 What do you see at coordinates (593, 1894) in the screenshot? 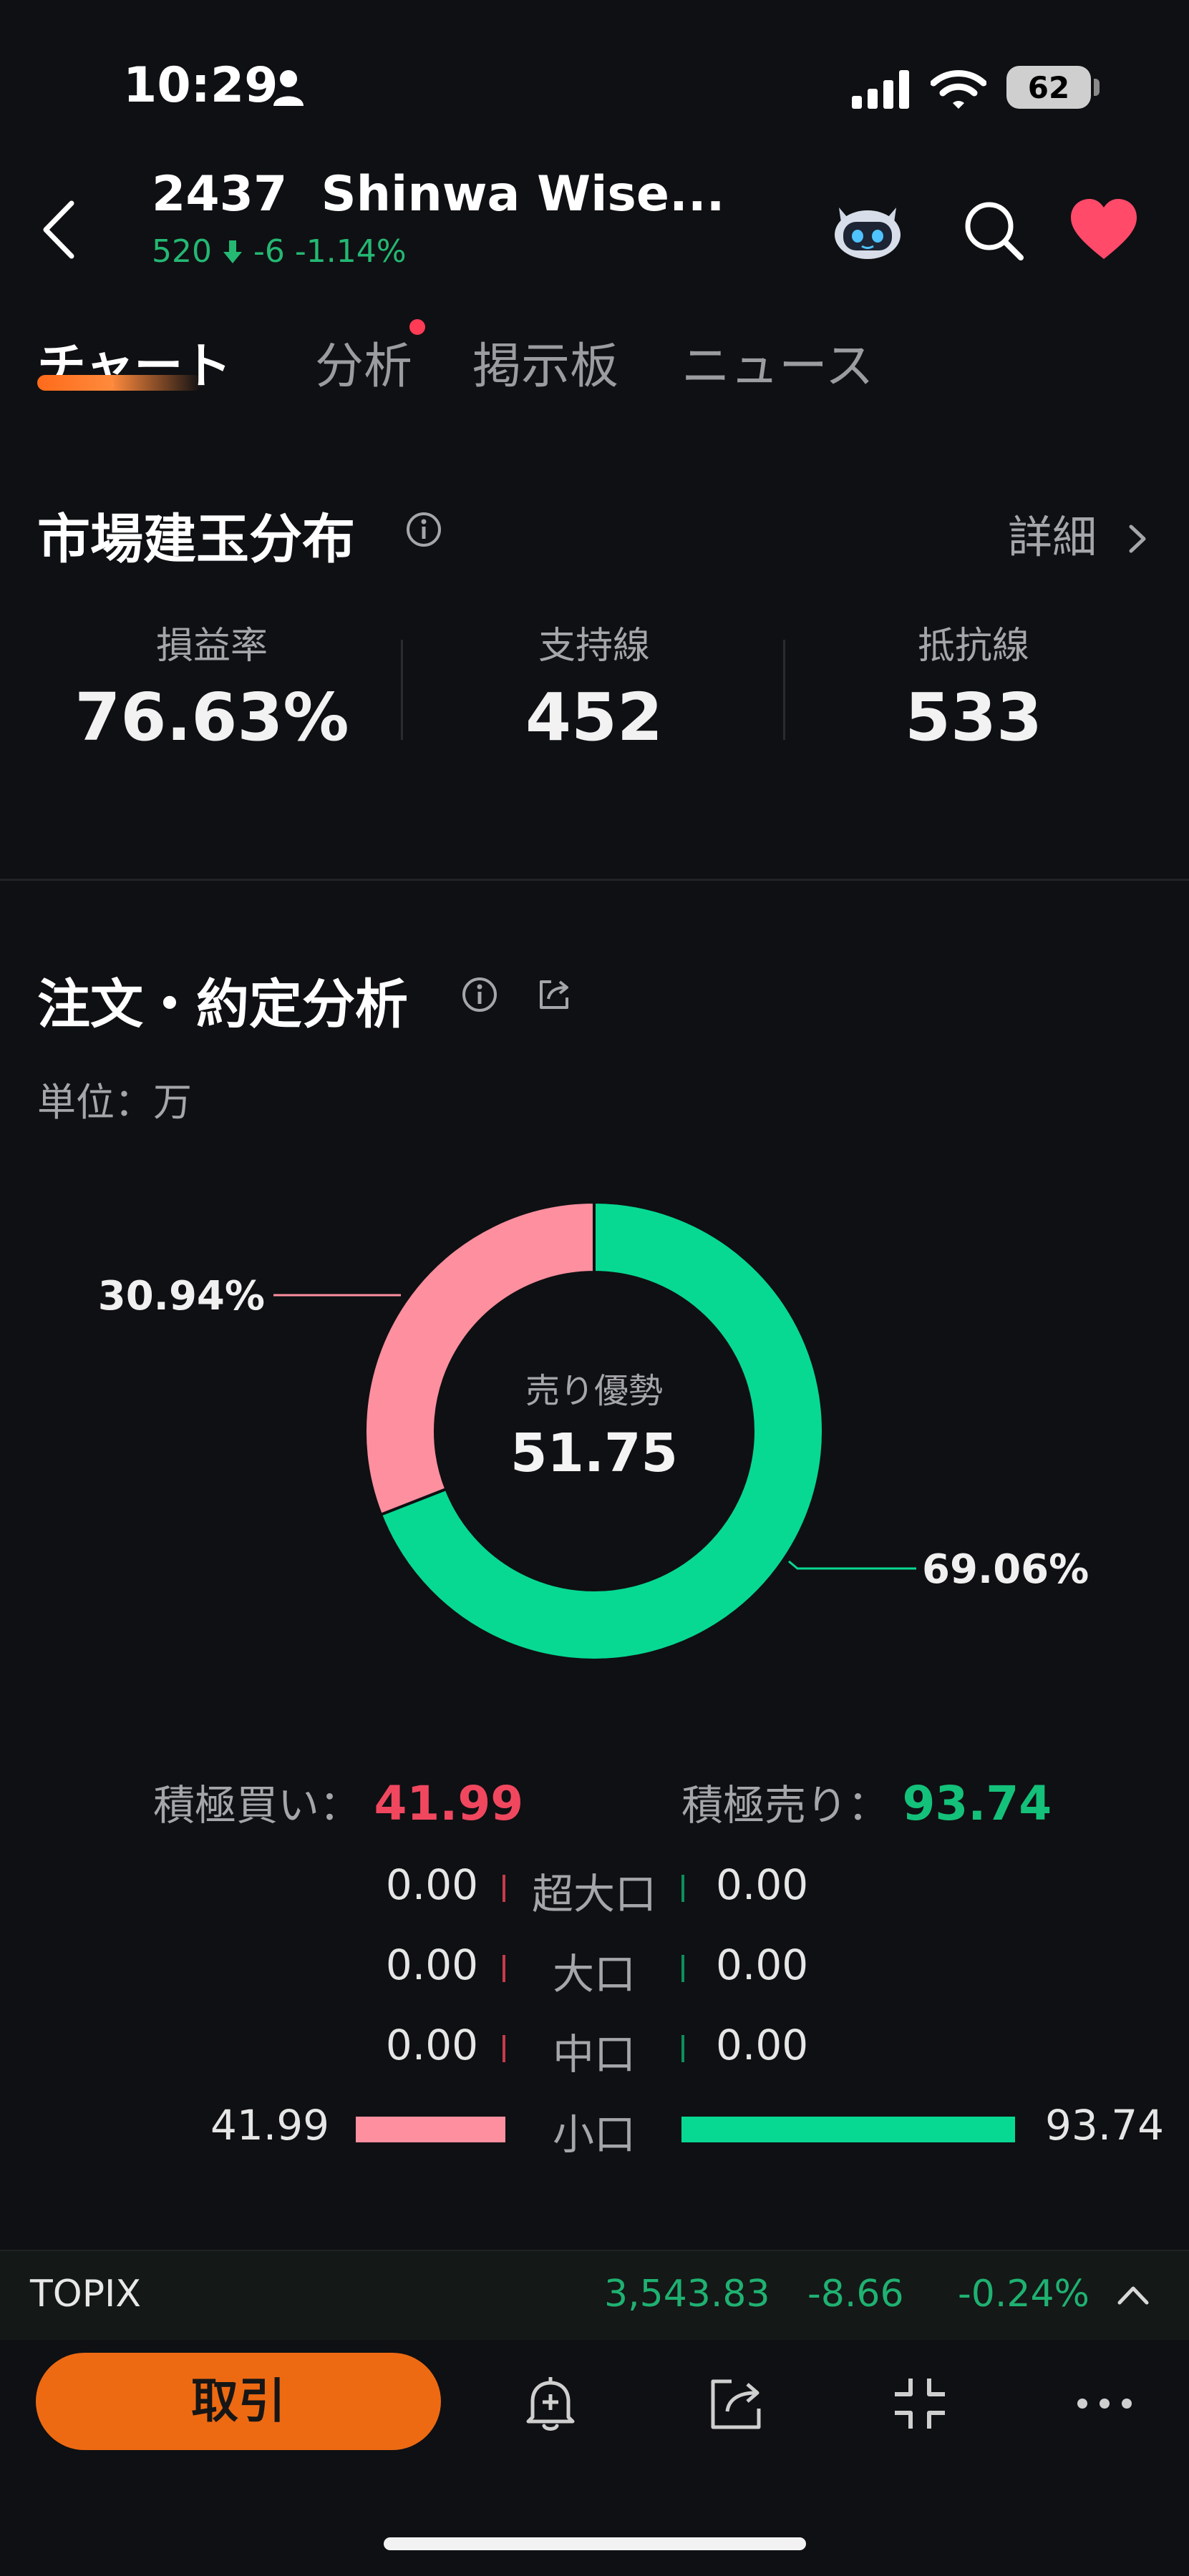
I see `order-size-label: 超大口` at bounding box center [593, 1894].